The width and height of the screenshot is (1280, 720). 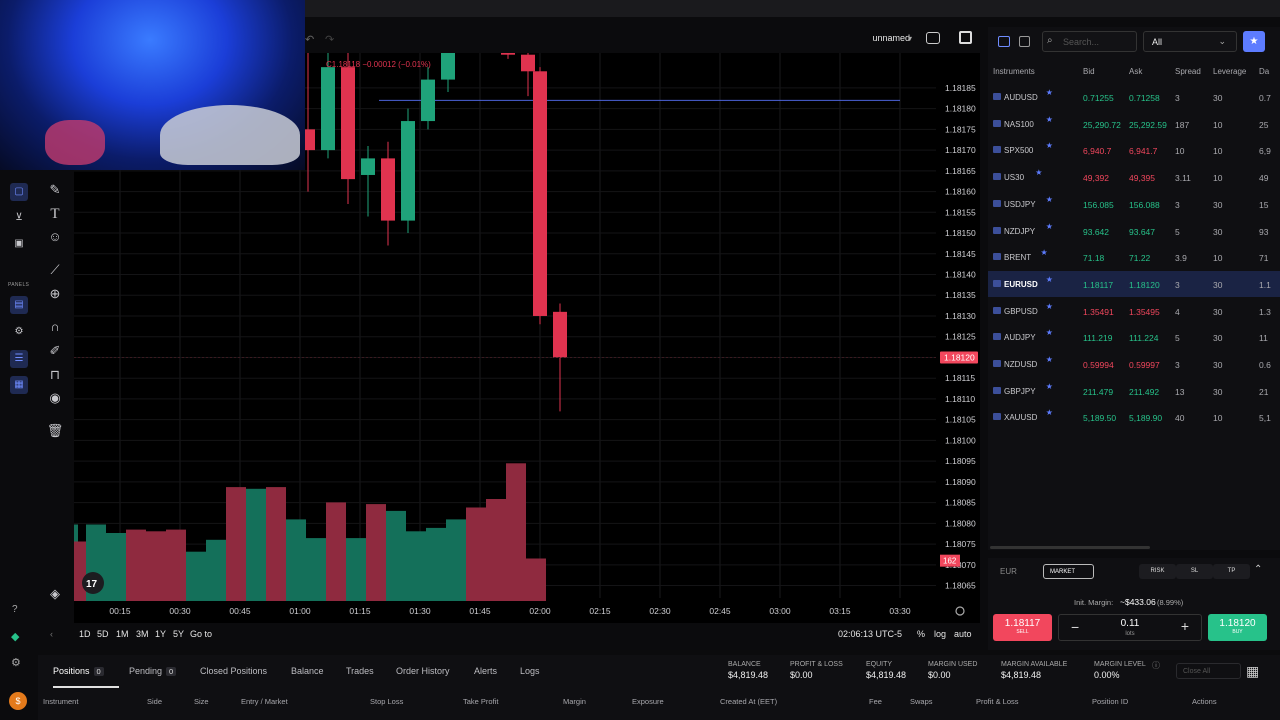 I want to click on col-profit-loss: Profit & Loss, so click(x=997, y=701).